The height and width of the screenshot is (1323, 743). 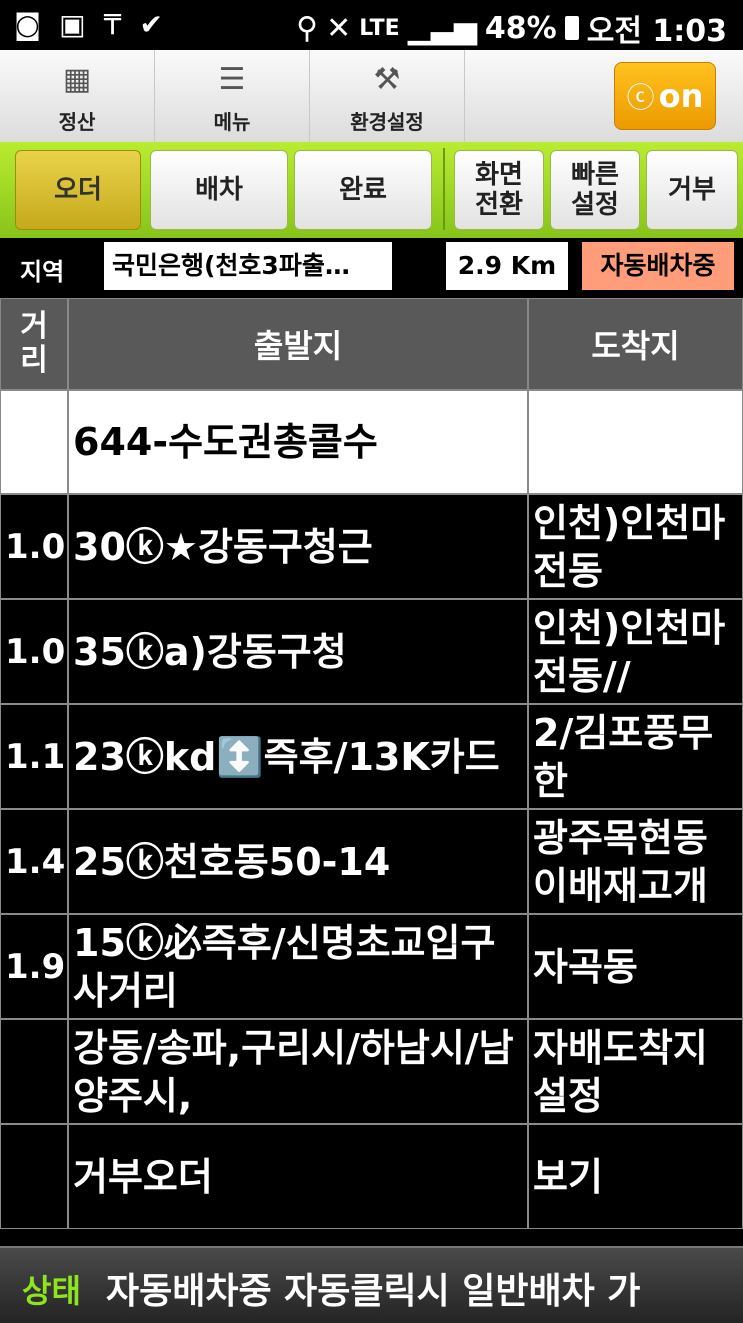 I want to click on cell-from: 거부오더, so click(x=298, y=1176).